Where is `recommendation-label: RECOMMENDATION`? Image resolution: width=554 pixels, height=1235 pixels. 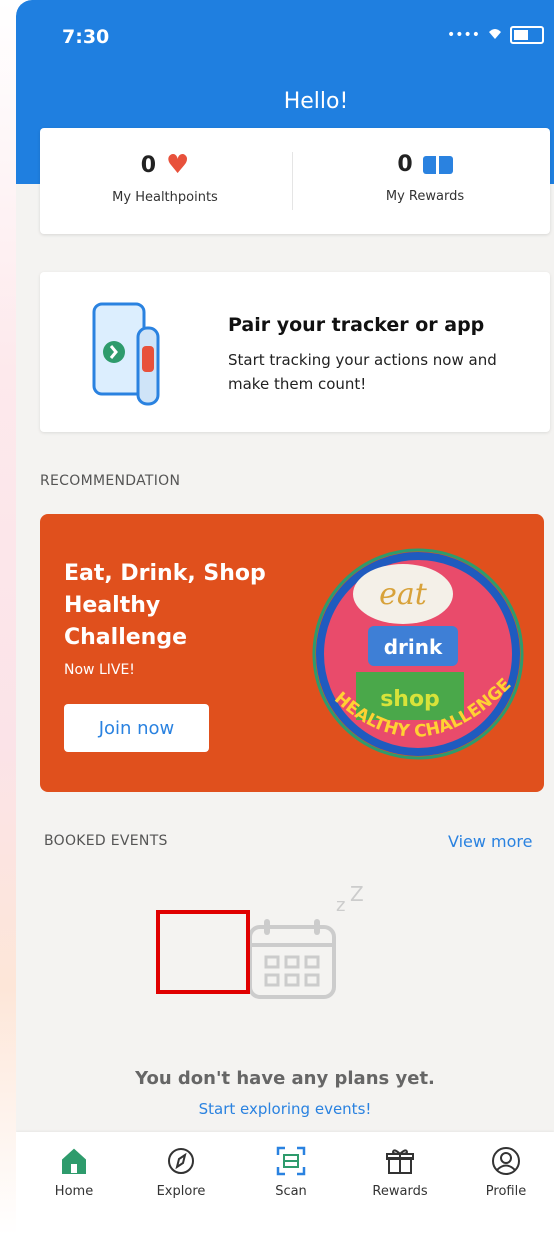
recommendation-label: RECOMMENDATION is located at coordinates (110, 481).